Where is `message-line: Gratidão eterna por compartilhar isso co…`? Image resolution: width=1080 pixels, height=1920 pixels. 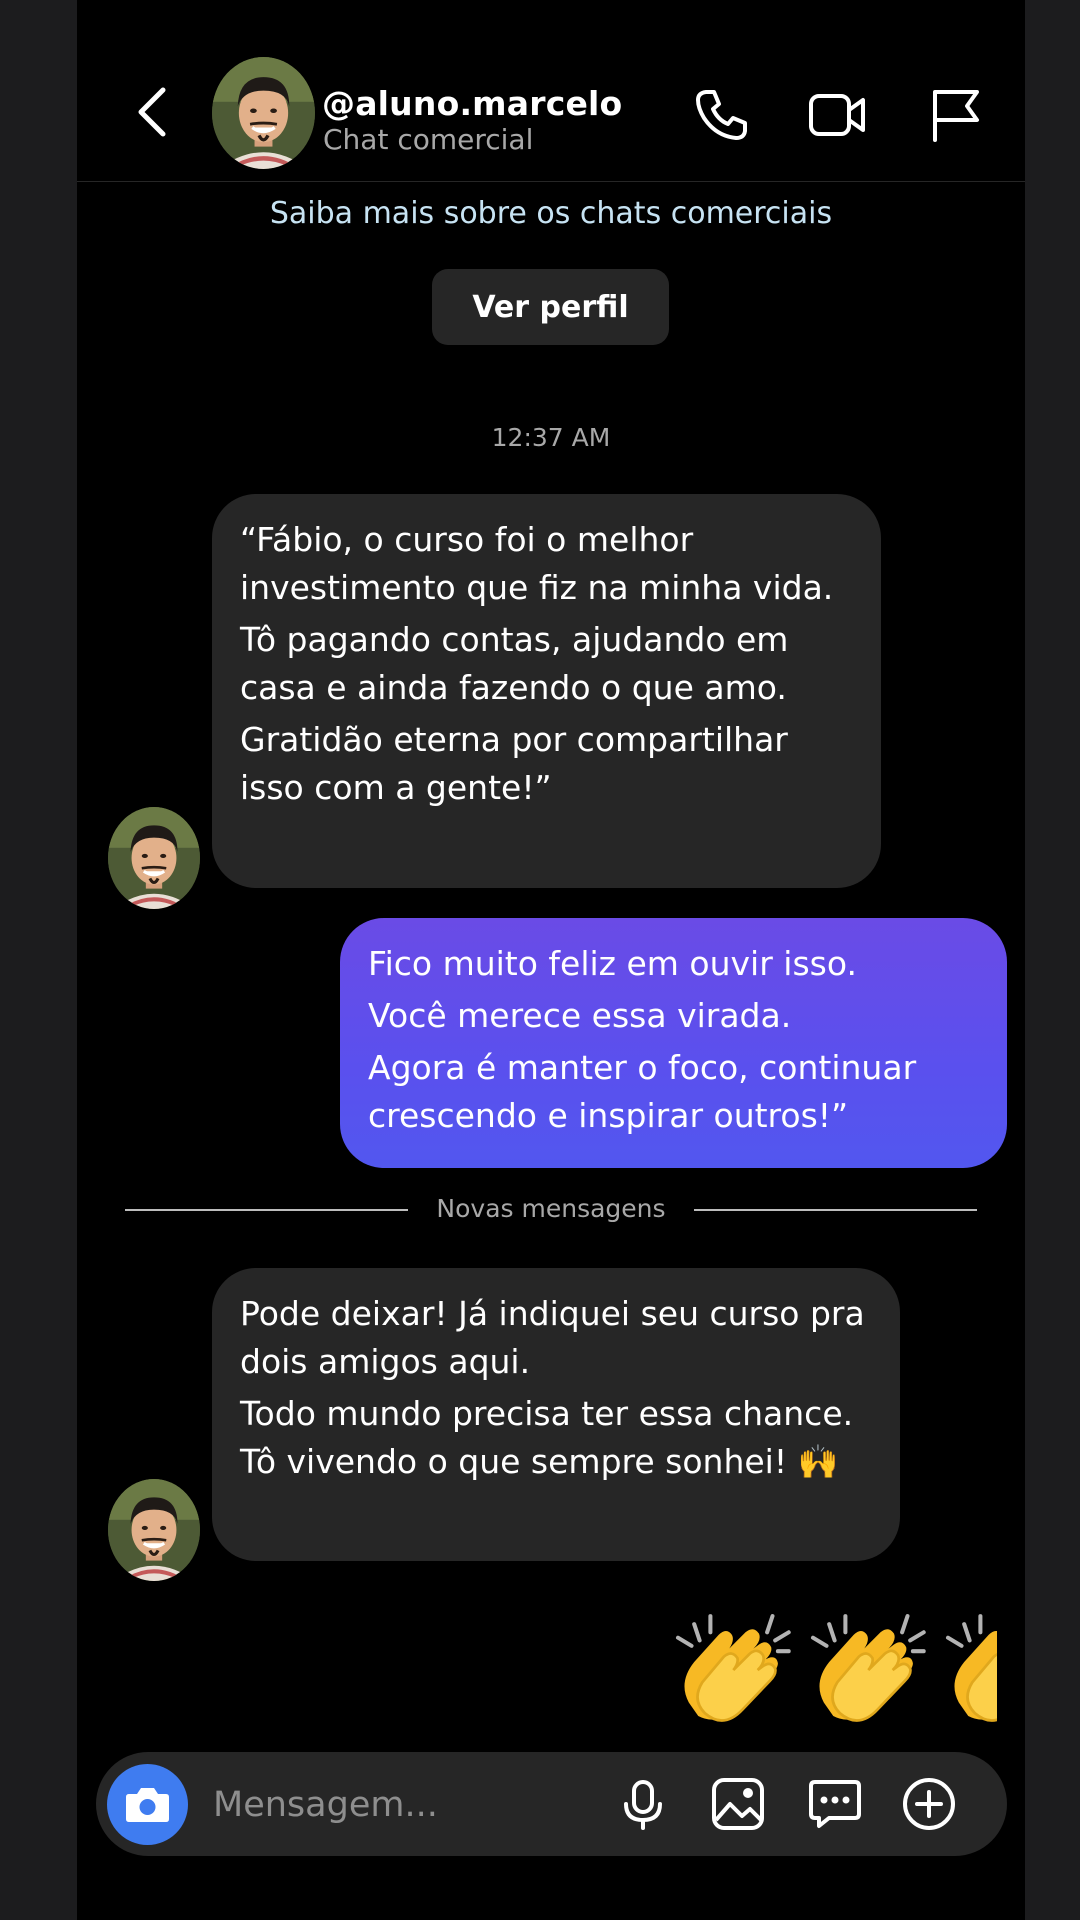 message-line: Gratidão eterna por compartilhar isso co… is located at coordinates (514, 763).